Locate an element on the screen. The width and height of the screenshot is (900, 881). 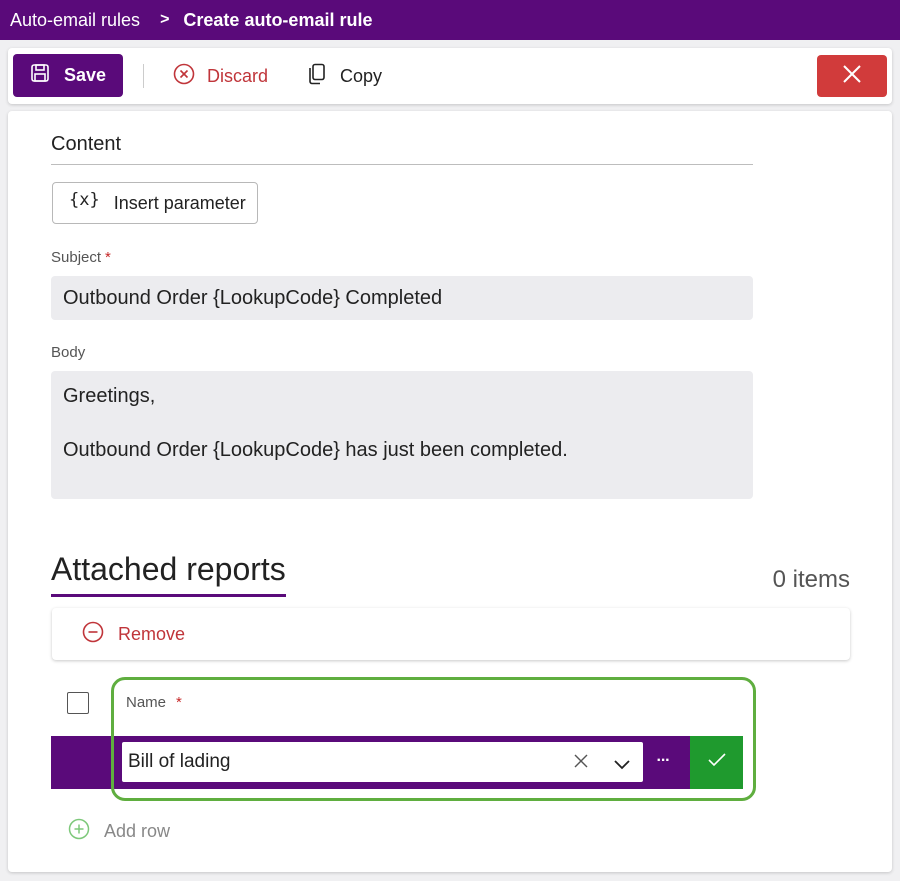
confirm-row-button is located at coordinates (716, 762).